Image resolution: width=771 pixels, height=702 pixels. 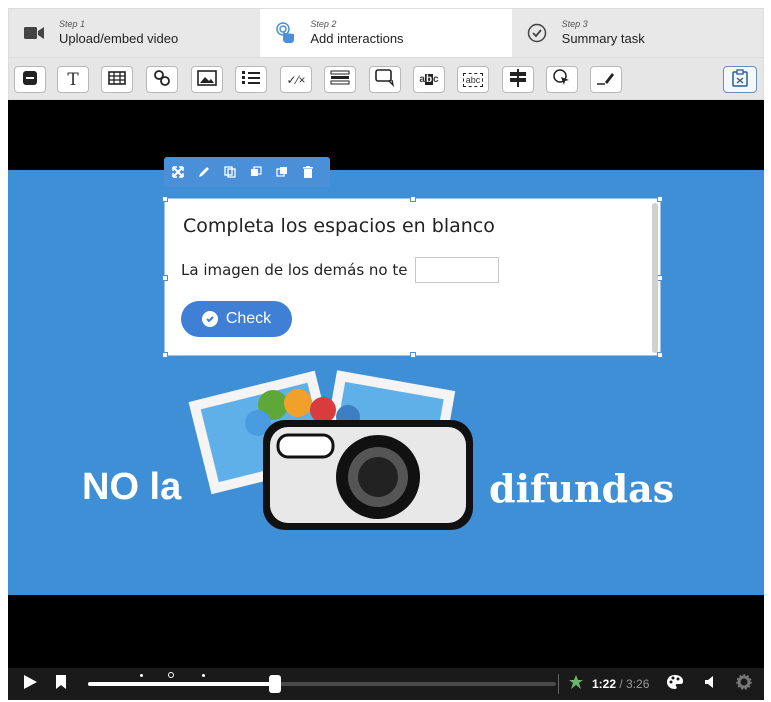 I want to click on table-tool-button, so click(x=117, y=79).